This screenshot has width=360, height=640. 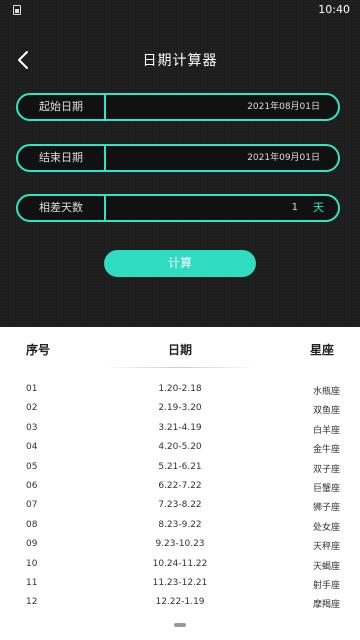 What do you see at coordinates (318, 207) in the screenshot?
I see `day-unit-label: 天` at bounding box center [318, 207].